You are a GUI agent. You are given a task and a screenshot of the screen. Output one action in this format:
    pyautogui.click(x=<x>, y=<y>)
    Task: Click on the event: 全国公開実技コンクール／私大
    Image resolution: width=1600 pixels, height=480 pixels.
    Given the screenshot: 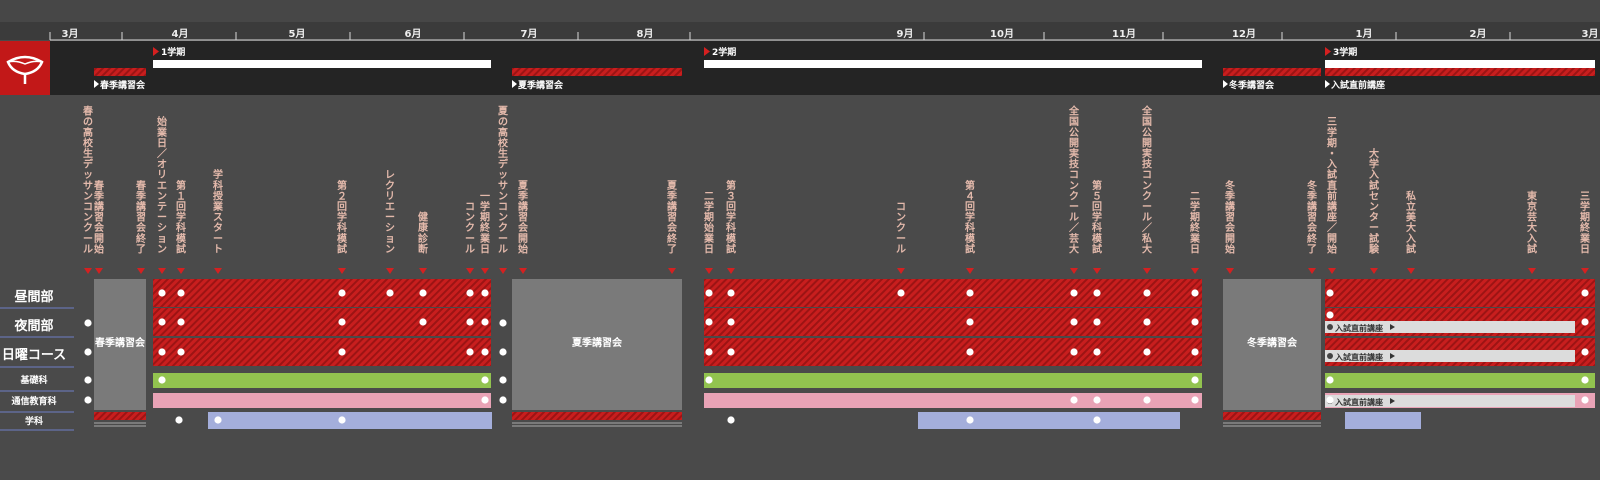 What is the action you would take?
    pyautogui.click(x=1147, y=189)
    